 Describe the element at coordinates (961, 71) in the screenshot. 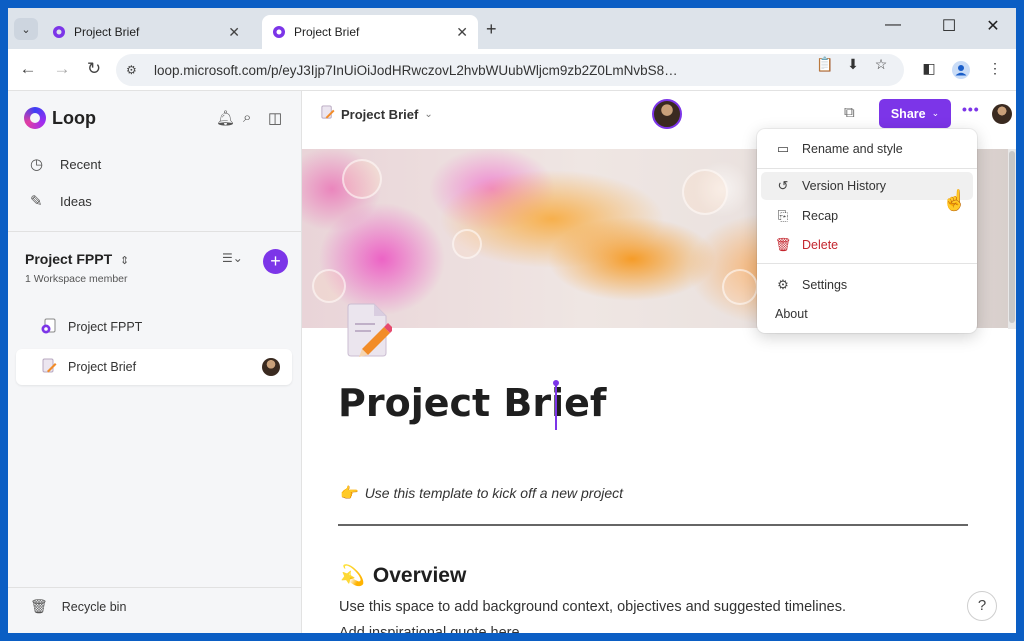

I see `profile-icon` at that location.